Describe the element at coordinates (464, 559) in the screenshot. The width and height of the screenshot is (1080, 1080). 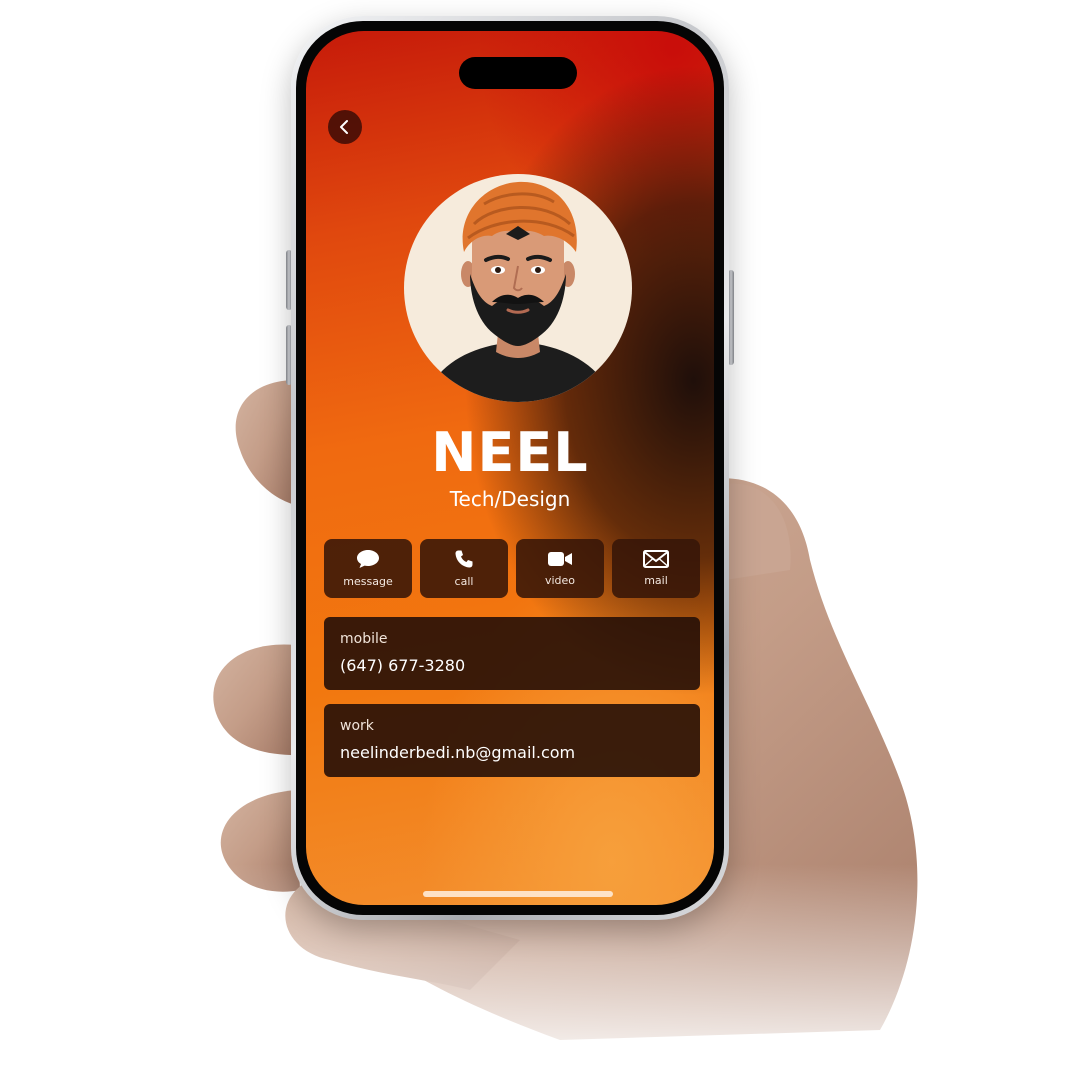
I see `phone-icon` at that location.